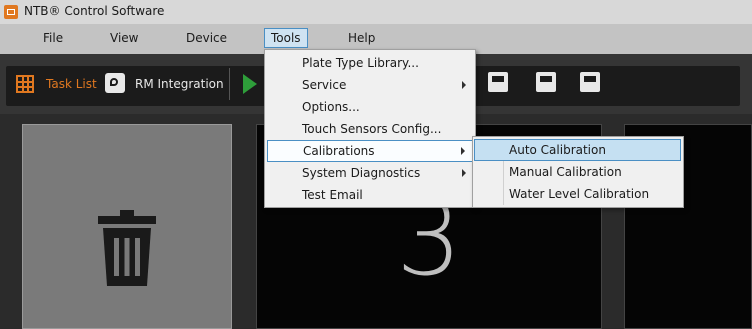  What do you see at coordinates (361, 173) in the screenshot?
I see `menu-item-label: System Diagnostics` at bounding box center [361, 173].